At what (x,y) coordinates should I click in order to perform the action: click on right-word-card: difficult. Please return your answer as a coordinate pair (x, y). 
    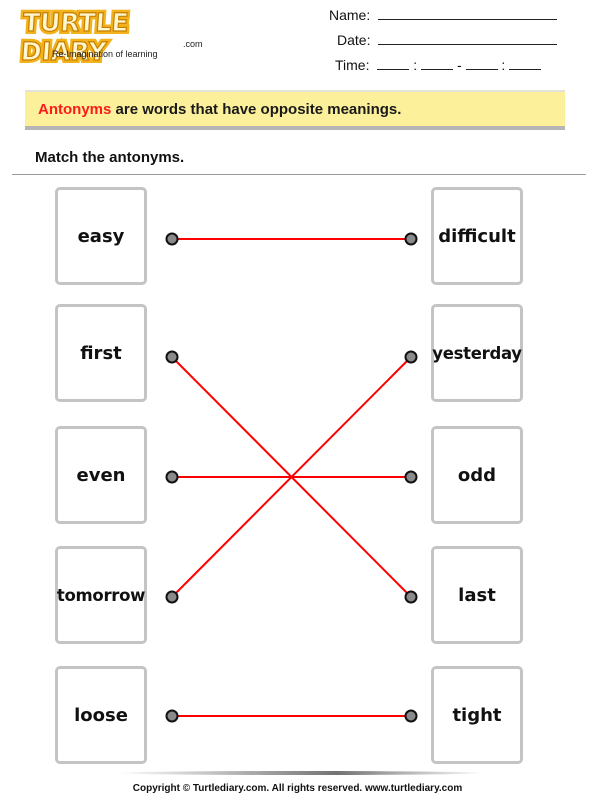
    Looking at the image, I should click on (477, 236).